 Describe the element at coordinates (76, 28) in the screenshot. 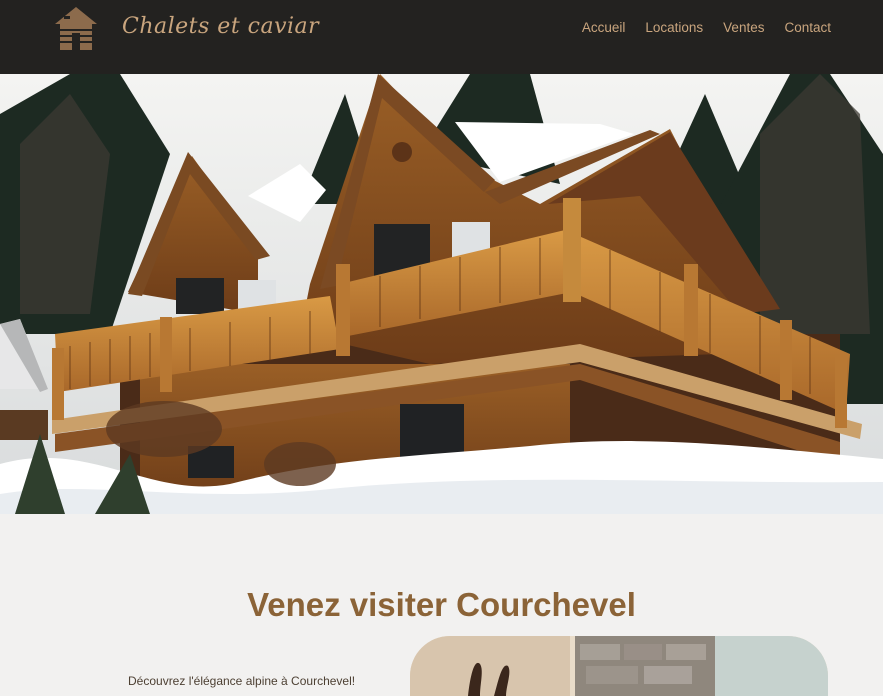

I see `log-cabin-icon` at that location.